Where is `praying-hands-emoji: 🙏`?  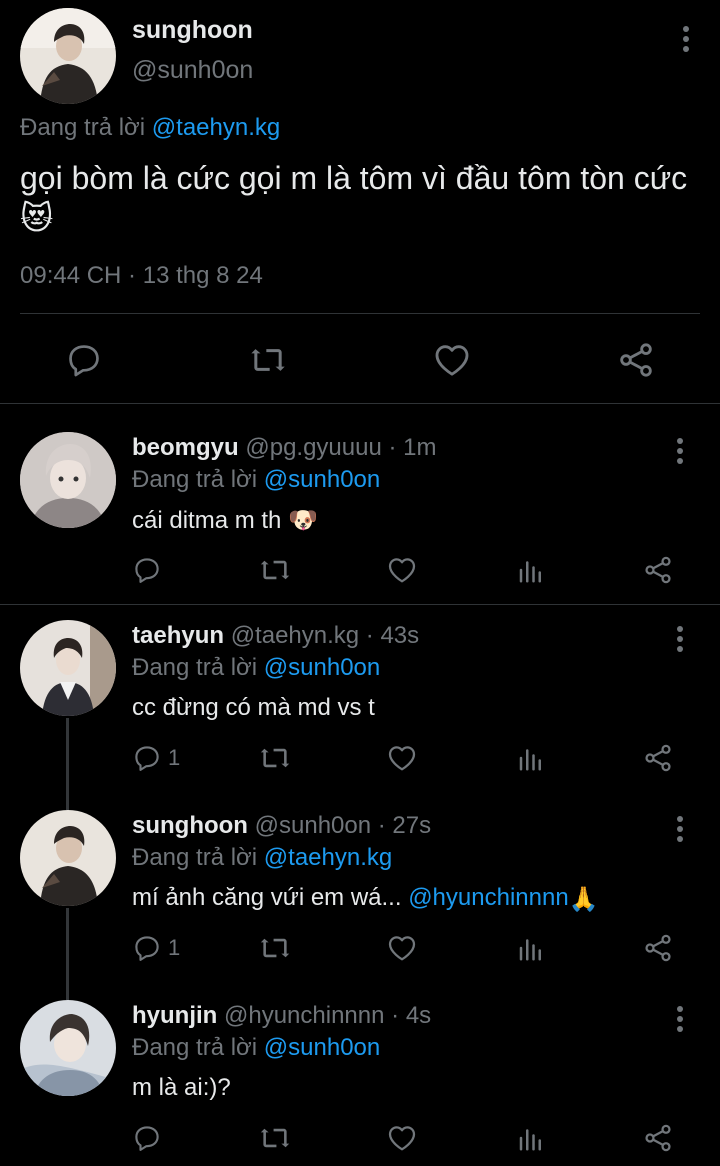 praying-hands-emoji: 🙏 is located at coordinates (583, 899).